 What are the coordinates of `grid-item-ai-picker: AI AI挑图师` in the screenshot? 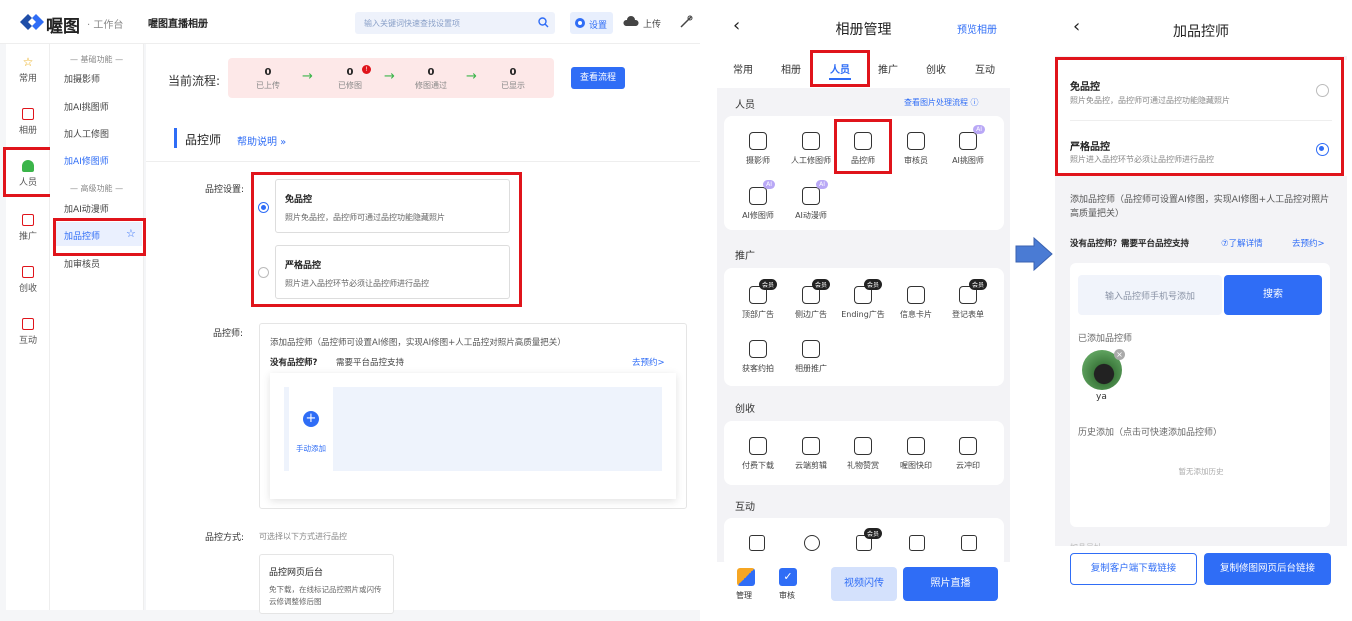 It's located at (968, 145).